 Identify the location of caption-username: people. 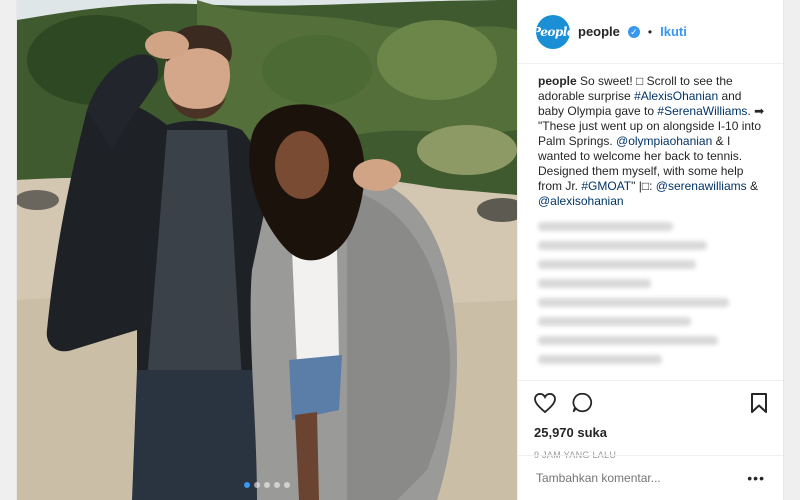
(557, 81).